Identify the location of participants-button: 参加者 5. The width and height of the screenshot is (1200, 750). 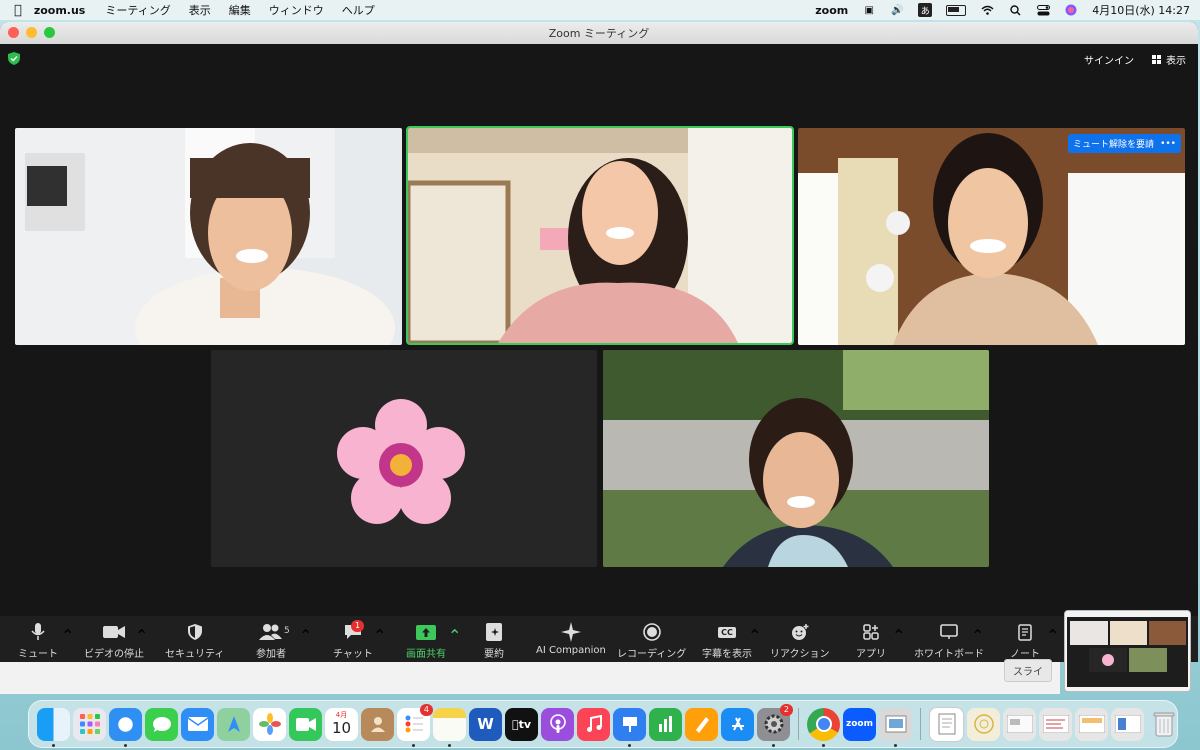
(273, 641).